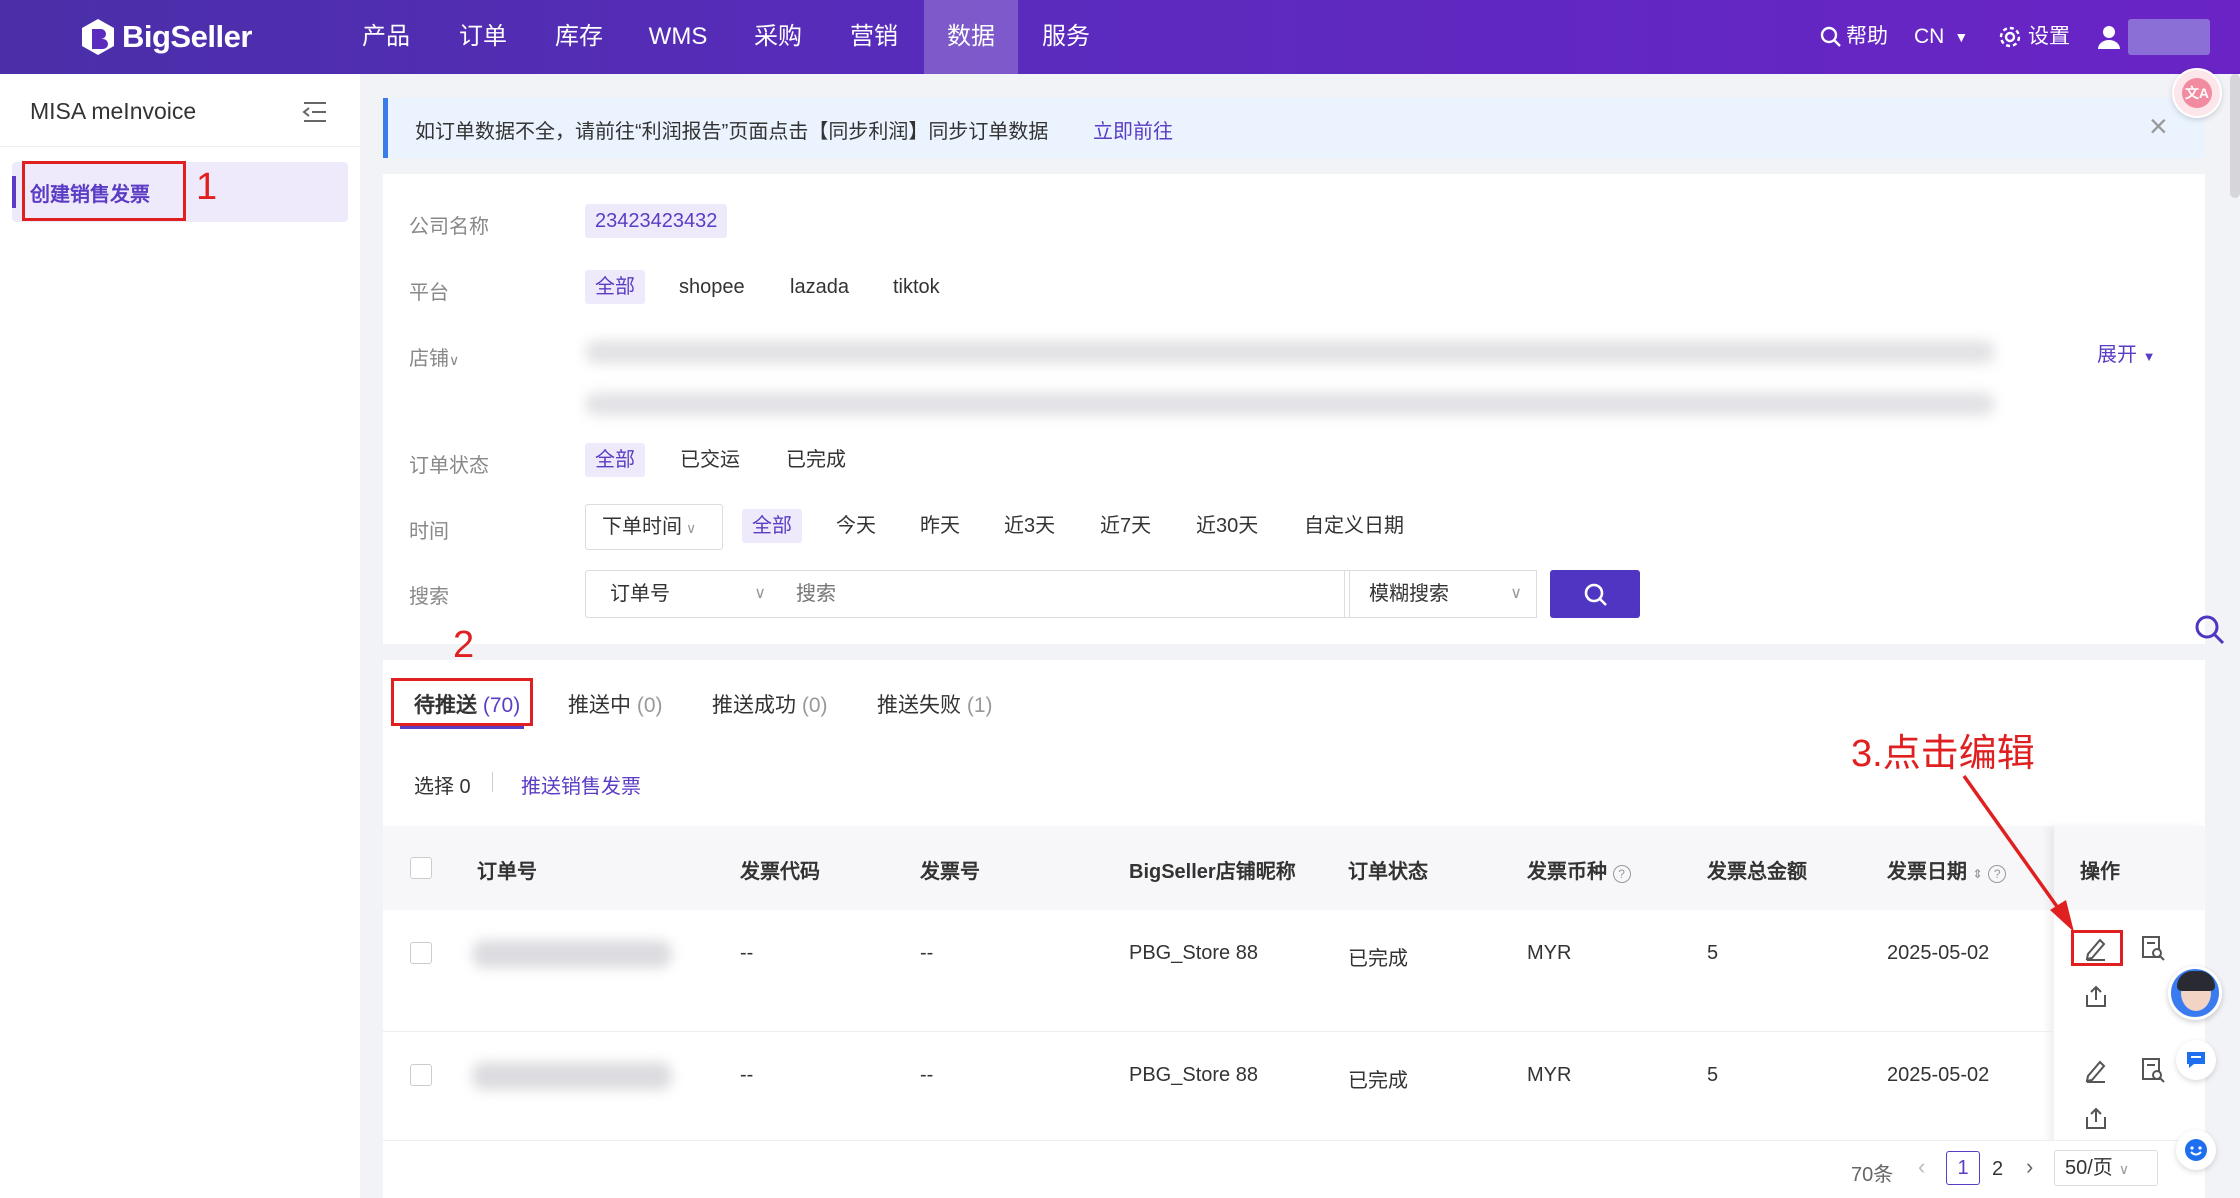 This screenshot has width=2240, height=1198. I want to click on search-button, so click(1595, 594).